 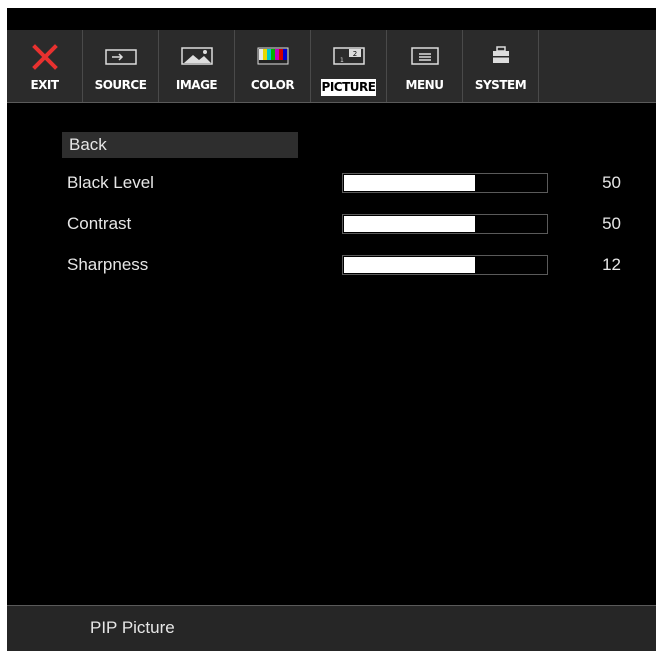 I want to click on pip-icon: 21, so click(x=349, y=57).